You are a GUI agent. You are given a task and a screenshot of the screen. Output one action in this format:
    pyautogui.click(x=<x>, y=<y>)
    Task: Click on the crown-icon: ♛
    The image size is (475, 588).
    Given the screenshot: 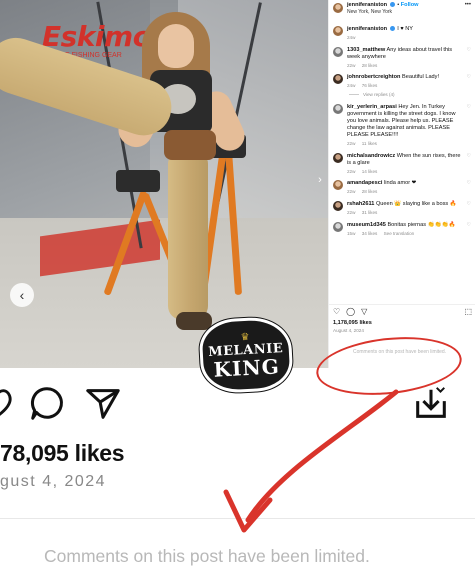 What is the action you would take?
    pyautogui.click(x=245, y=337)
    